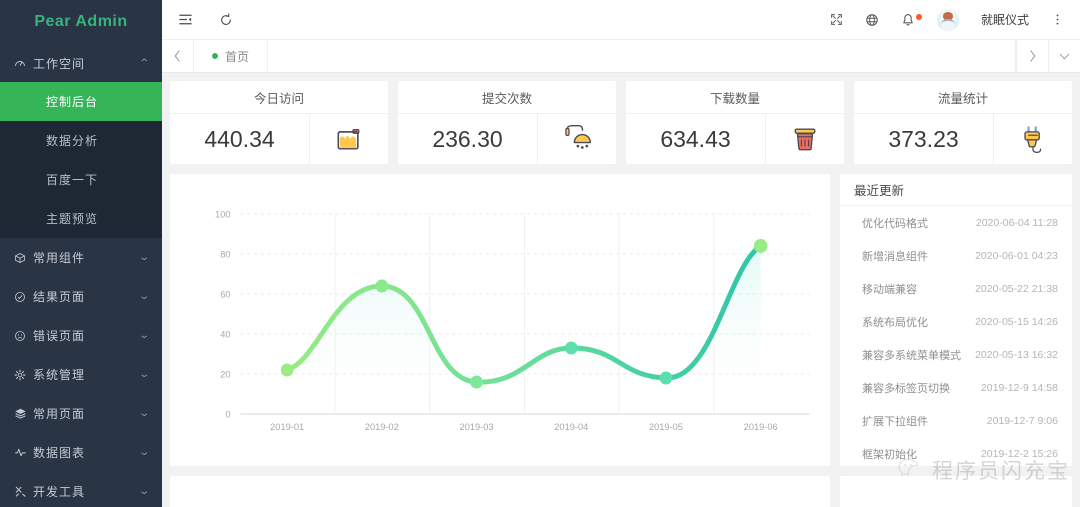 This screenshot has height=507, width=1080. Describe the element at coordinates (72, 219) in the screenshot. I see `sidebar-subitem-label: 主题预览` at that location.